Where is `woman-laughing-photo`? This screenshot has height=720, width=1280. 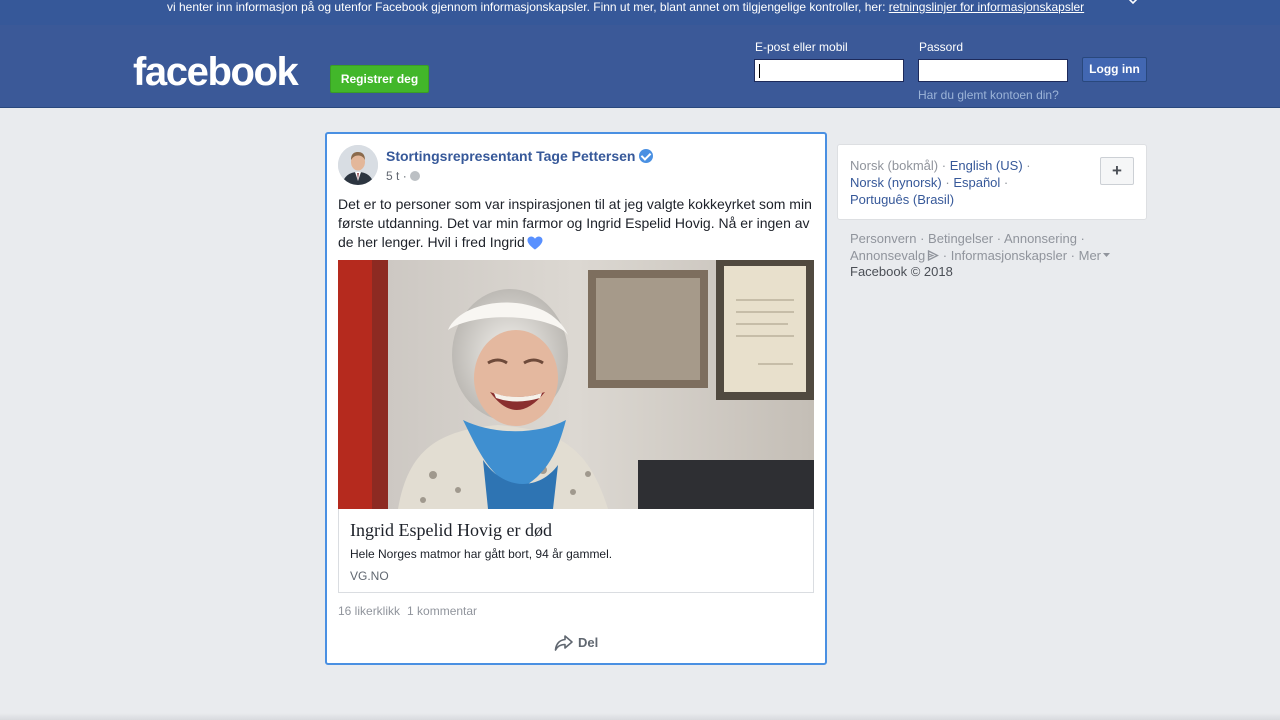 woman-laughing-photo is located at coordinates (576, 384).